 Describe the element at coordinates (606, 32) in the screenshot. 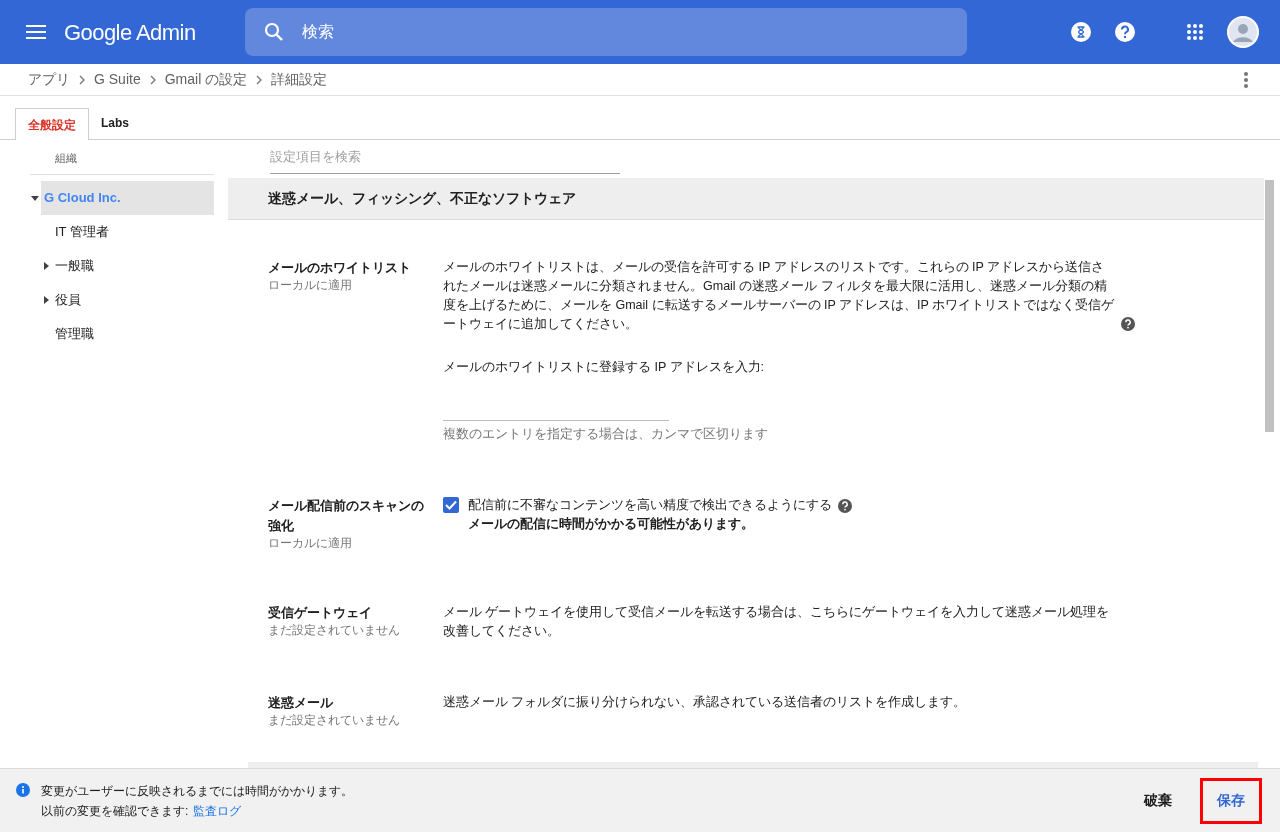

I see `search-field: 検索` at that location.